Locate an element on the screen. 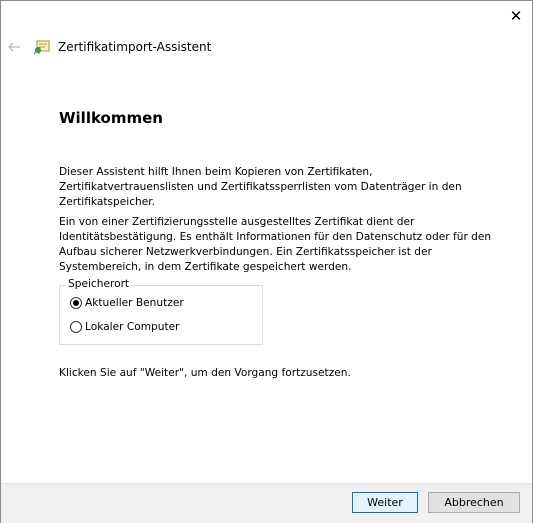 The image size is (533, 523). radio-button-unchecked is located at coordinates (76, 327).